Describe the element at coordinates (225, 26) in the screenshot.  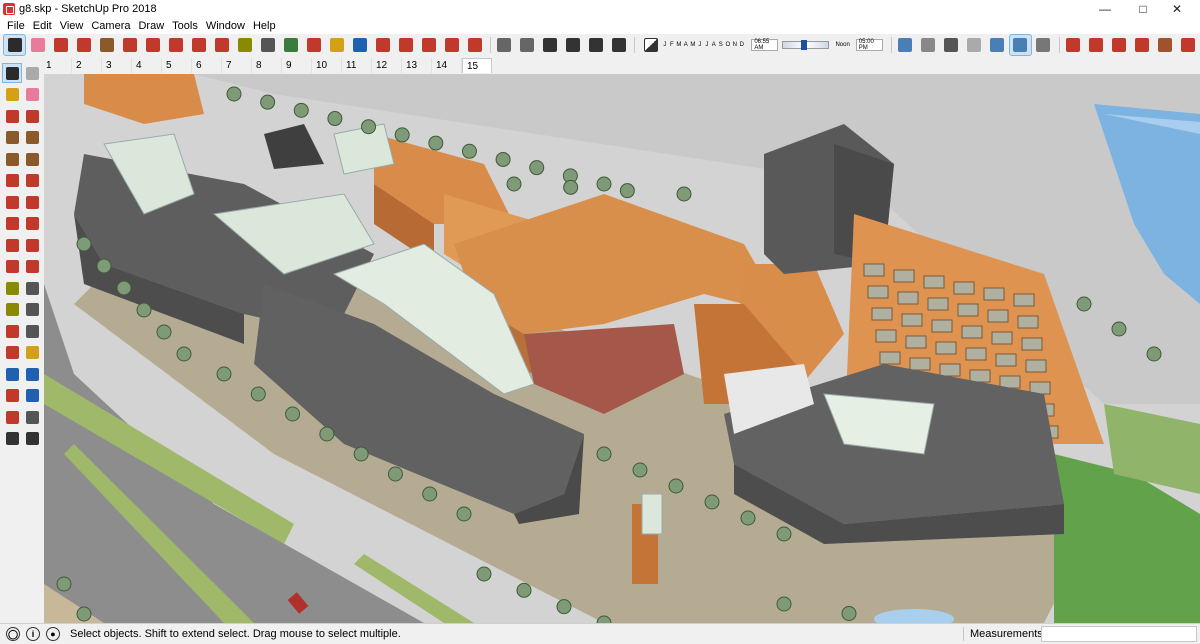
I see `menu-window: Window` at that location.